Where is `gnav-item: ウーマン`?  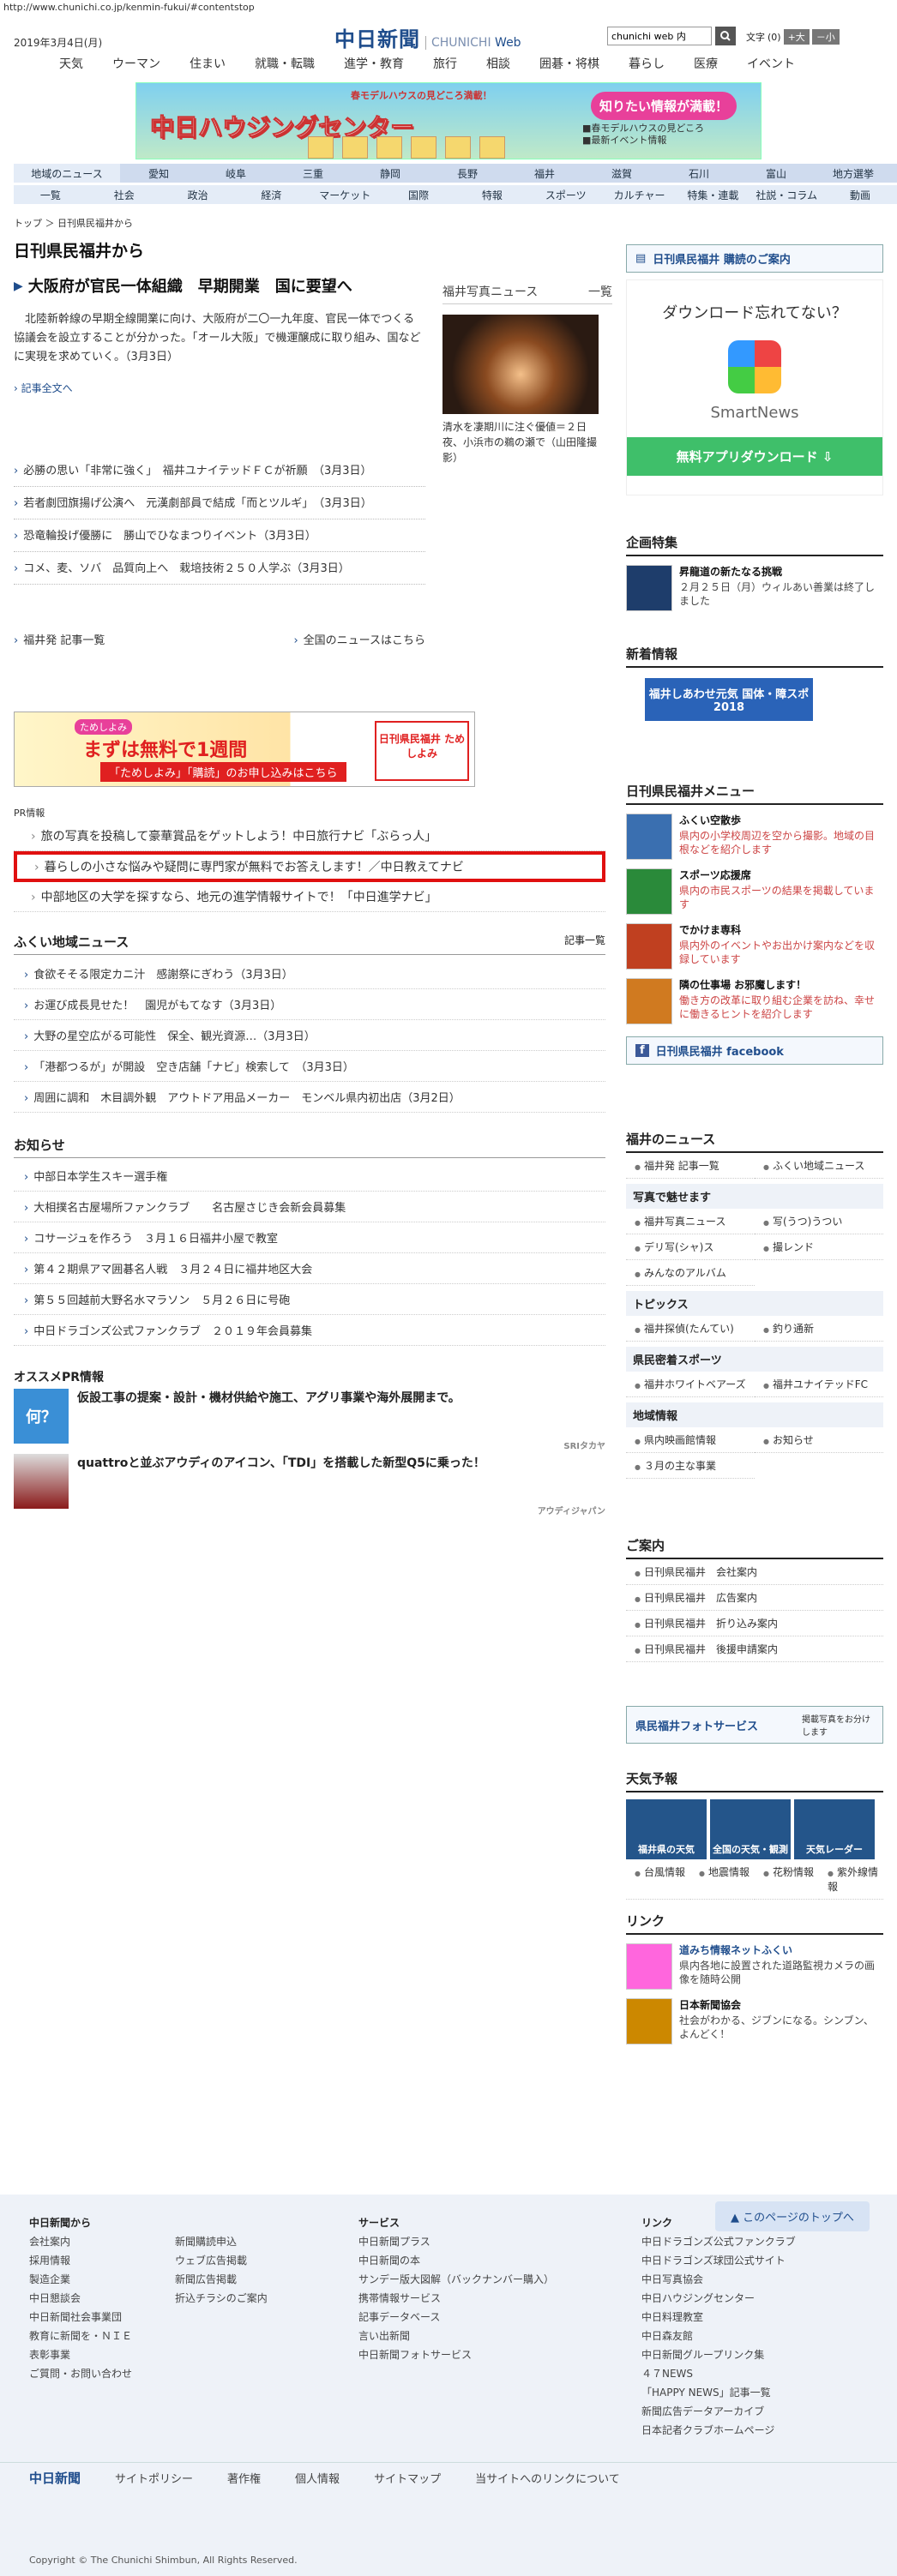
gnav-item: ウーマン is located at coordinates (137, 63).